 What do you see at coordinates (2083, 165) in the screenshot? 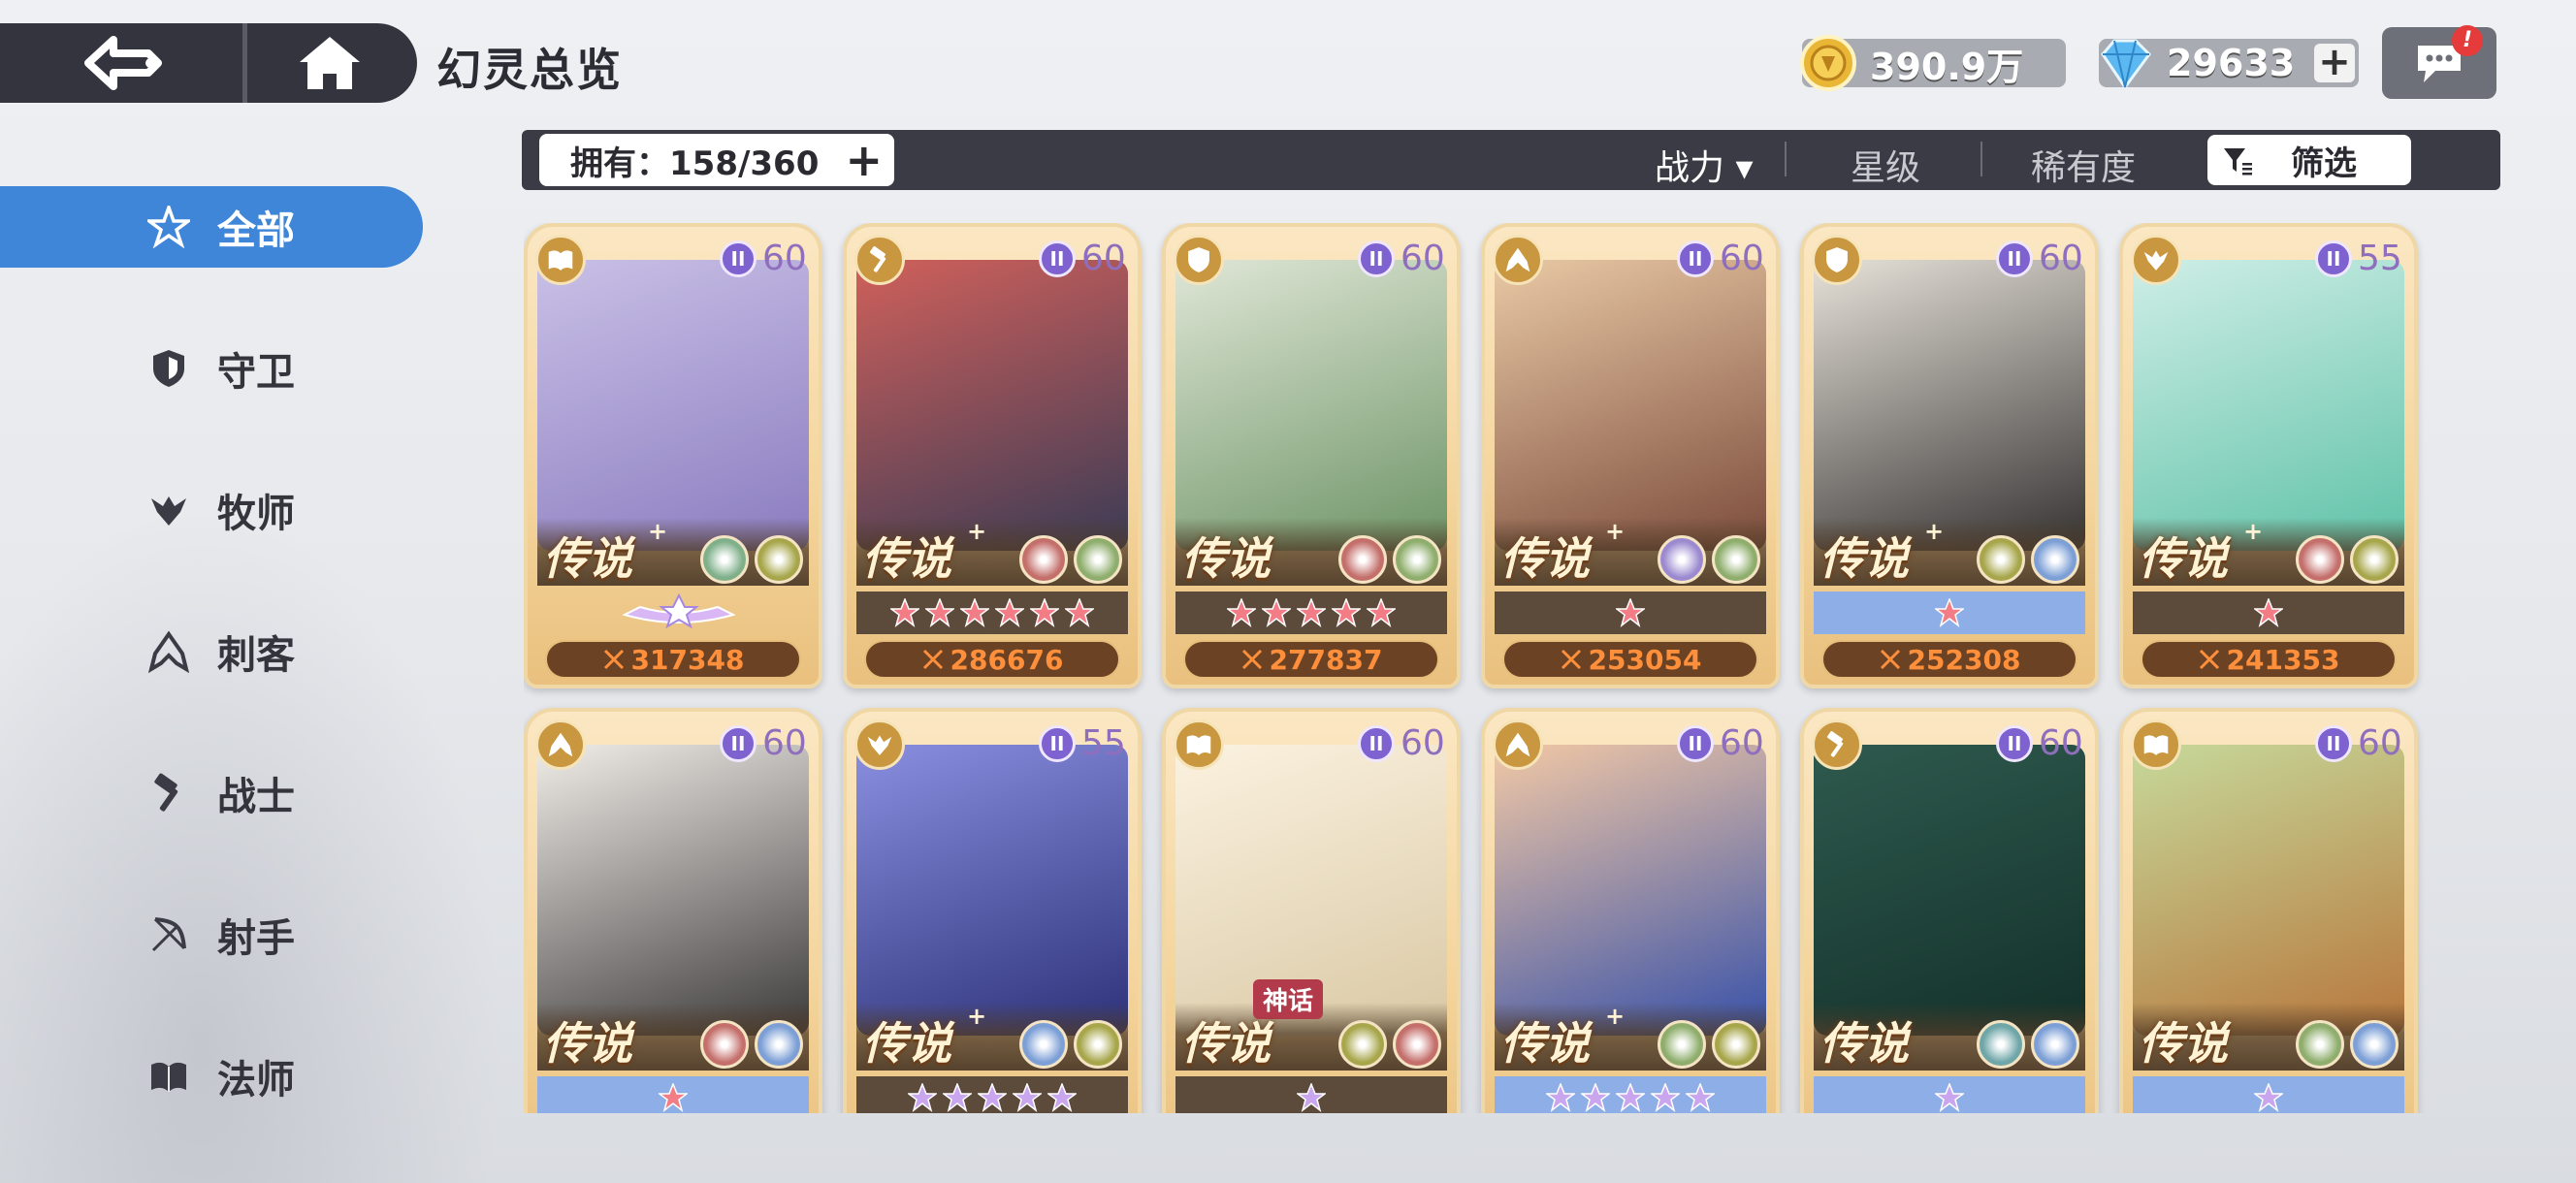
I see `sort-rarity: 稀有度` at bounding box center [2083, 165].